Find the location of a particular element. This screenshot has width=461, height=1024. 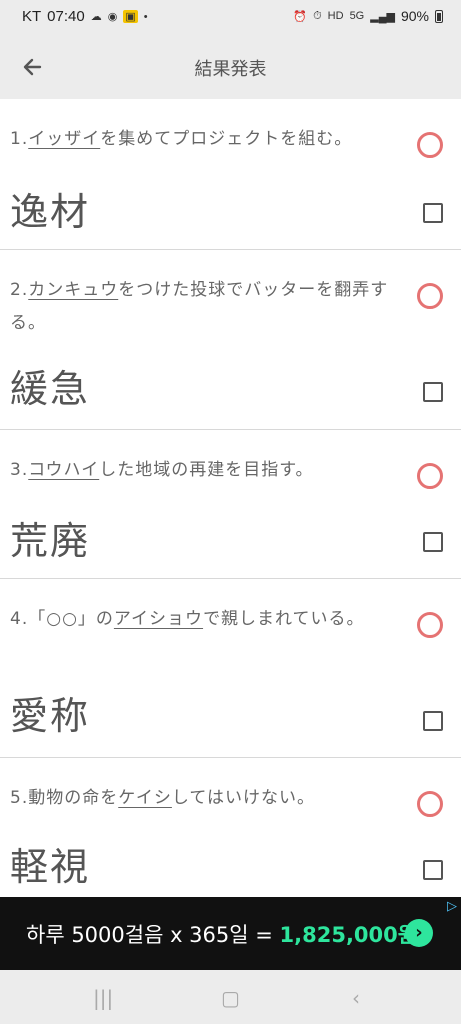

ad-banner: 하루 5000걸음 x 365일 = 1,825,000원 › ▷ is located at coordinates (230, 933).